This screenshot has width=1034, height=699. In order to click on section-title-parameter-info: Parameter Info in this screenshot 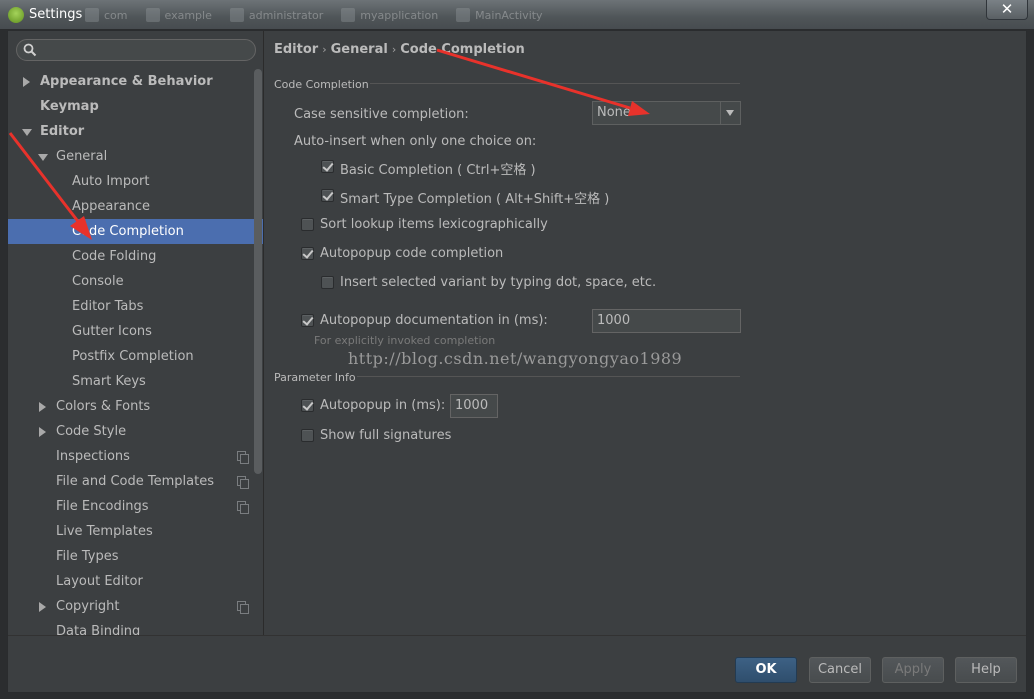, I will do `click(315, 377)`.